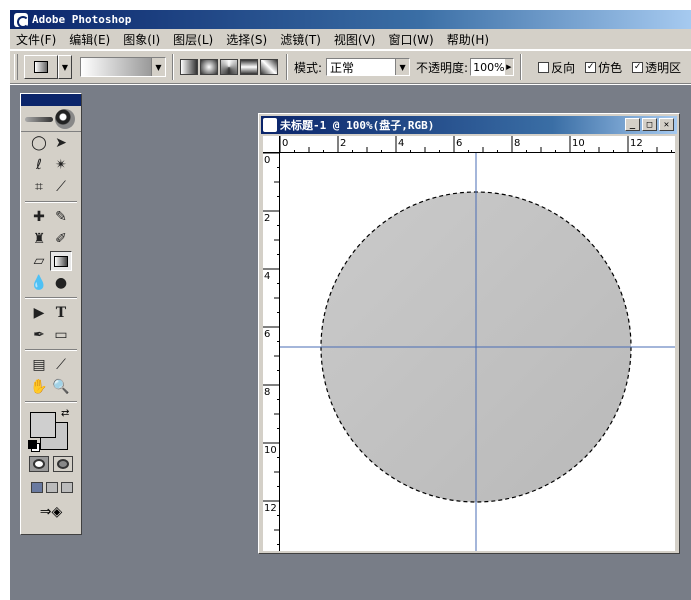  What do you see at coordinates (410, 39) in the screenshot?
I see `menu-window: 窗口(W)` at bounding box center [410, 39].